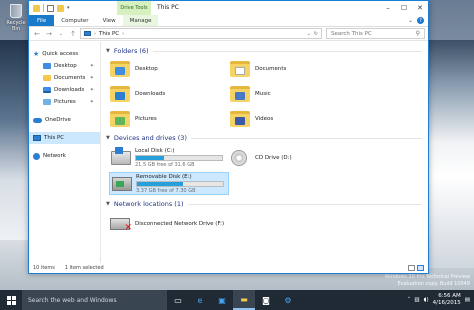 The image size is (474, 310). I want to click on star-icon: ★, so click(36, 53).